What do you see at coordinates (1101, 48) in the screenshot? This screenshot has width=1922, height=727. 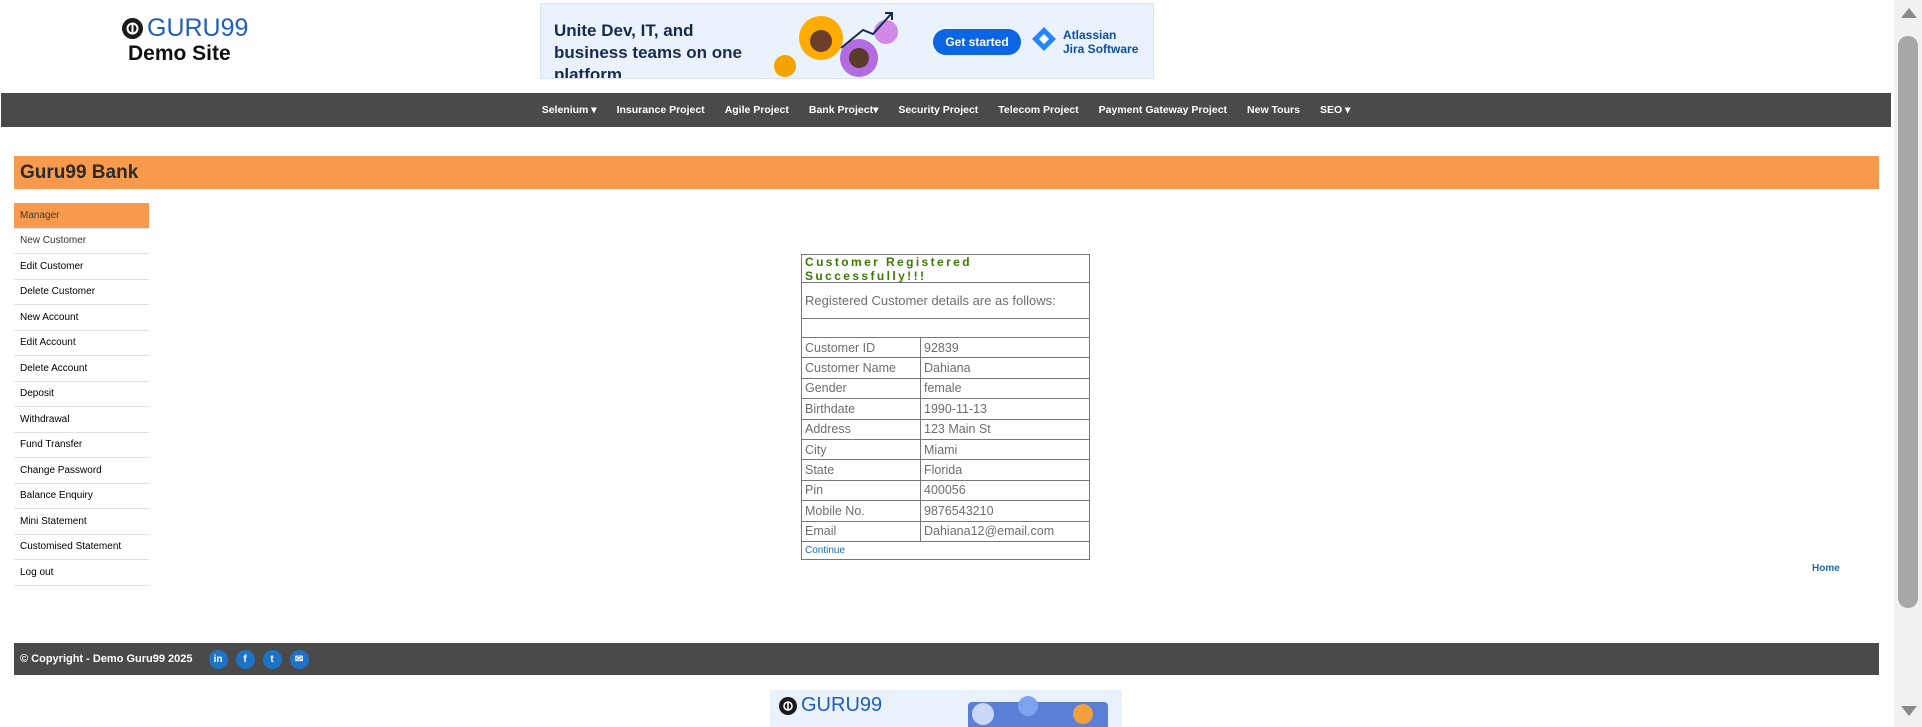 I see `vendor-line-2: Jira Software` at bounding box center [1101, 48].